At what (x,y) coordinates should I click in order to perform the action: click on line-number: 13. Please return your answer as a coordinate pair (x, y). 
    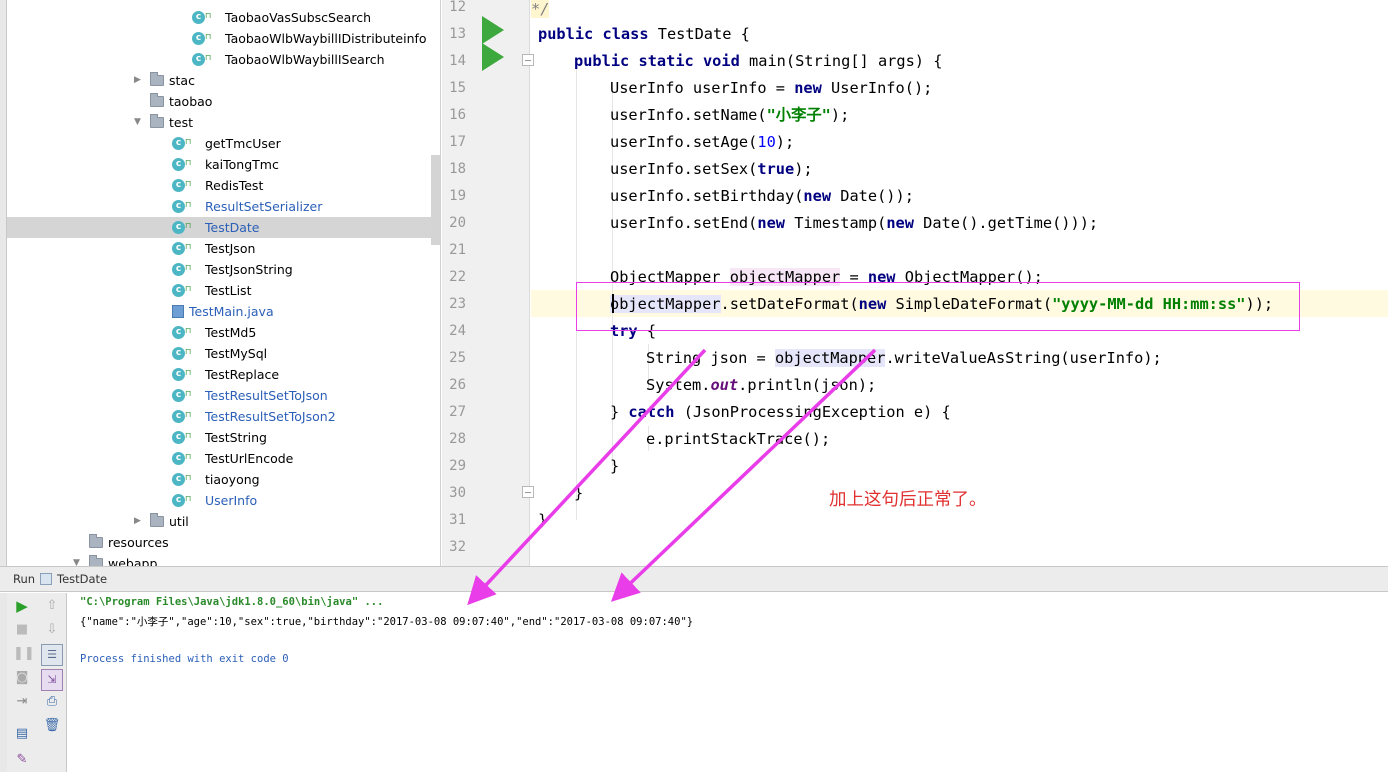
    Looking at the image, I should click on (457, 34).